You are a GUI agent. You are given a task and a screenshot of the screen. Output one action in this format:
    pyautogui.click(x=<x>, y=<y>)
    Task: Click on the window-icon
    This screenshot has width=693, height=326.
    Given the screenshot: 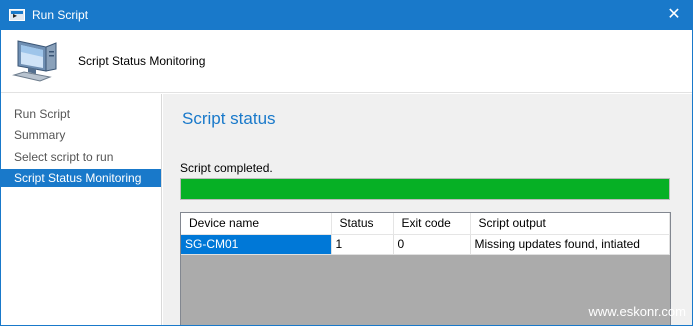 What is the action you would take?
    pyautogui.click(x=17, y=15)
    